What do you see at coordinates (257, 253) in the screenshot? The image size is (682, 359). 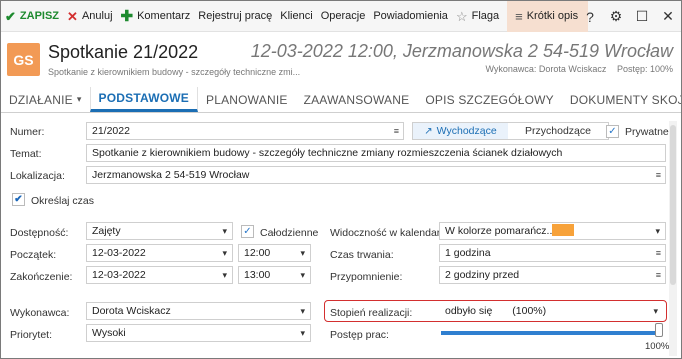 I see `poczatek-time-value: 12:00` at bounding box center [257, 253].